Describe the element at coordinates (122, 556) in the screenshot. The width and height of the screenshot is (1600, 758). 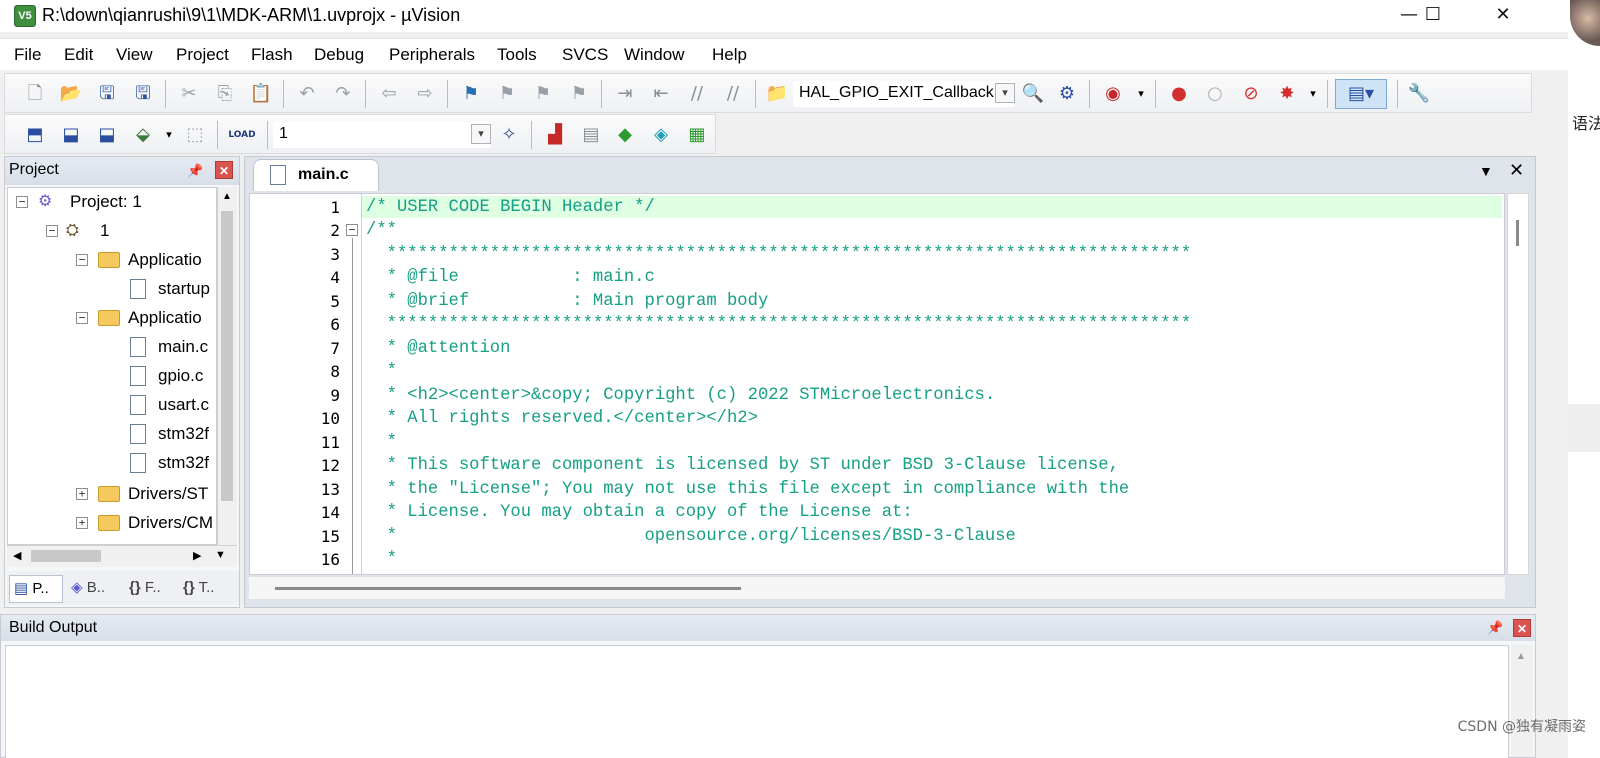
I see `project-tree-horizontal-scrollbar: ◀ ▶ ▼` at that location.